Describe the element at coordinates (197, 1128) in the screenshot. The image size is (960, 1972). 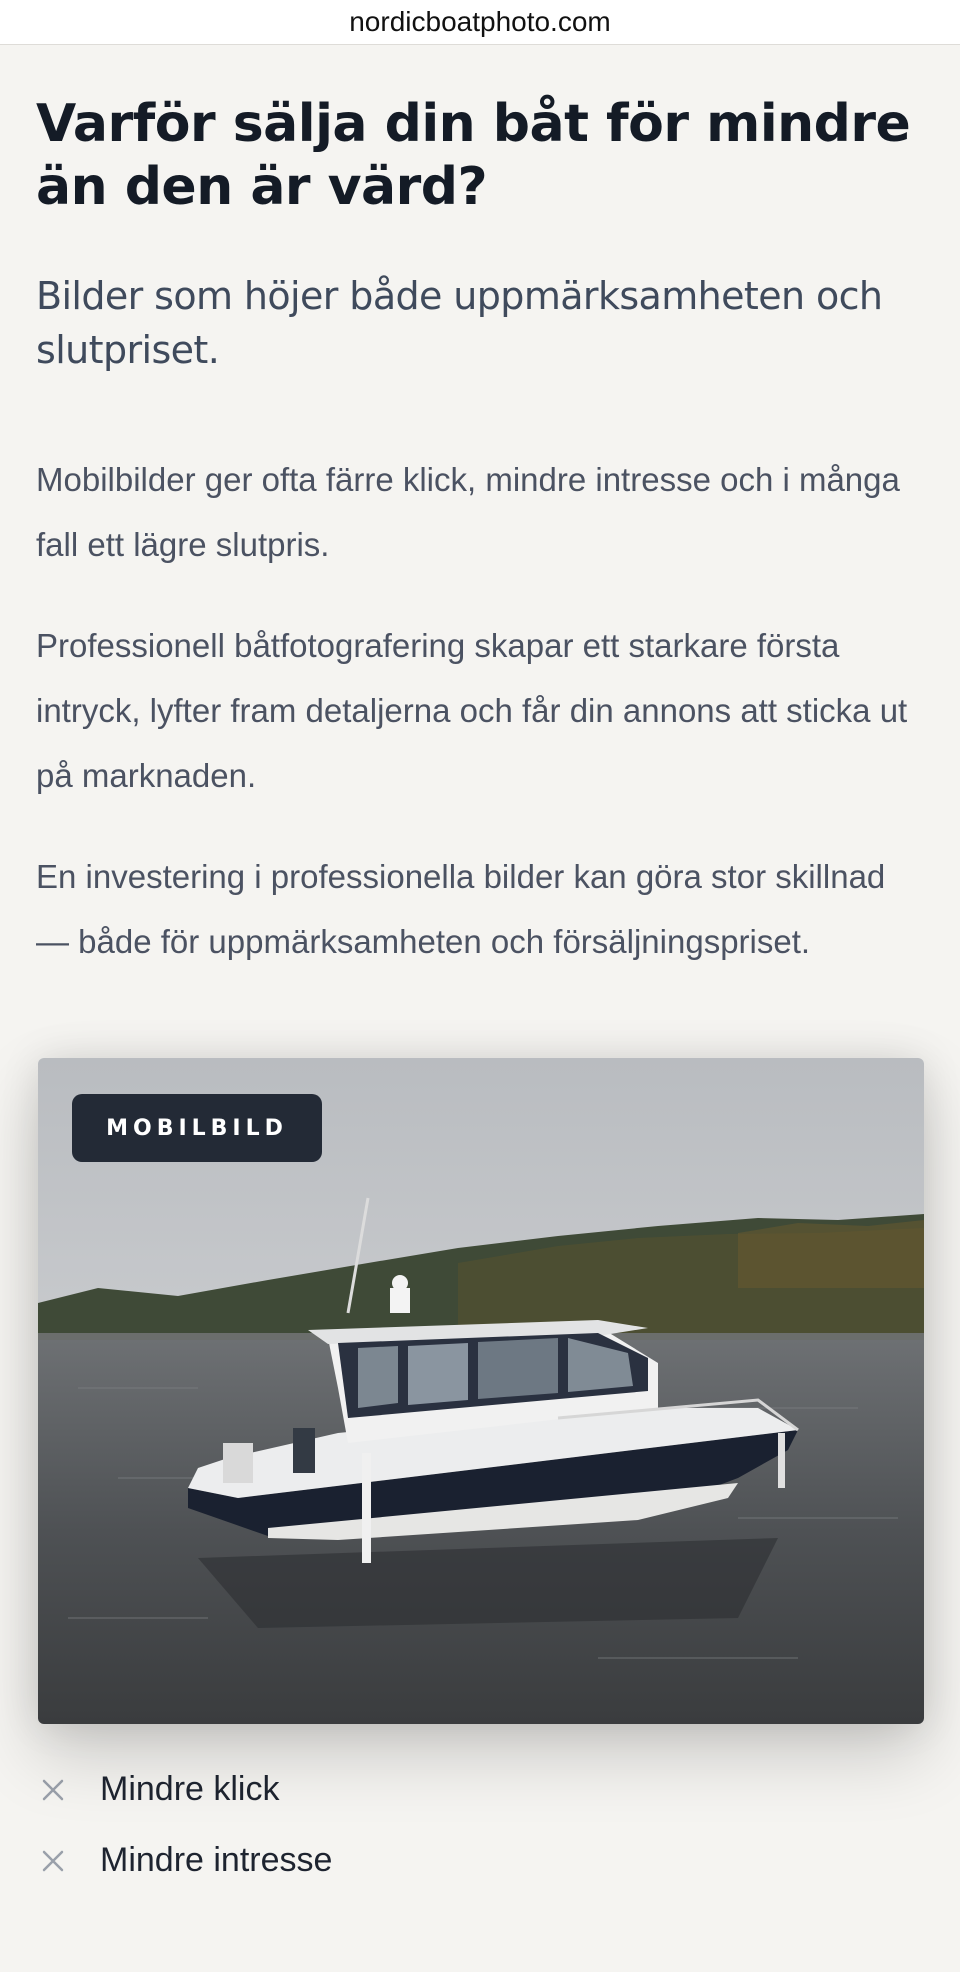
I see `mobile-photo-badge: MOBILBILD` at that location.